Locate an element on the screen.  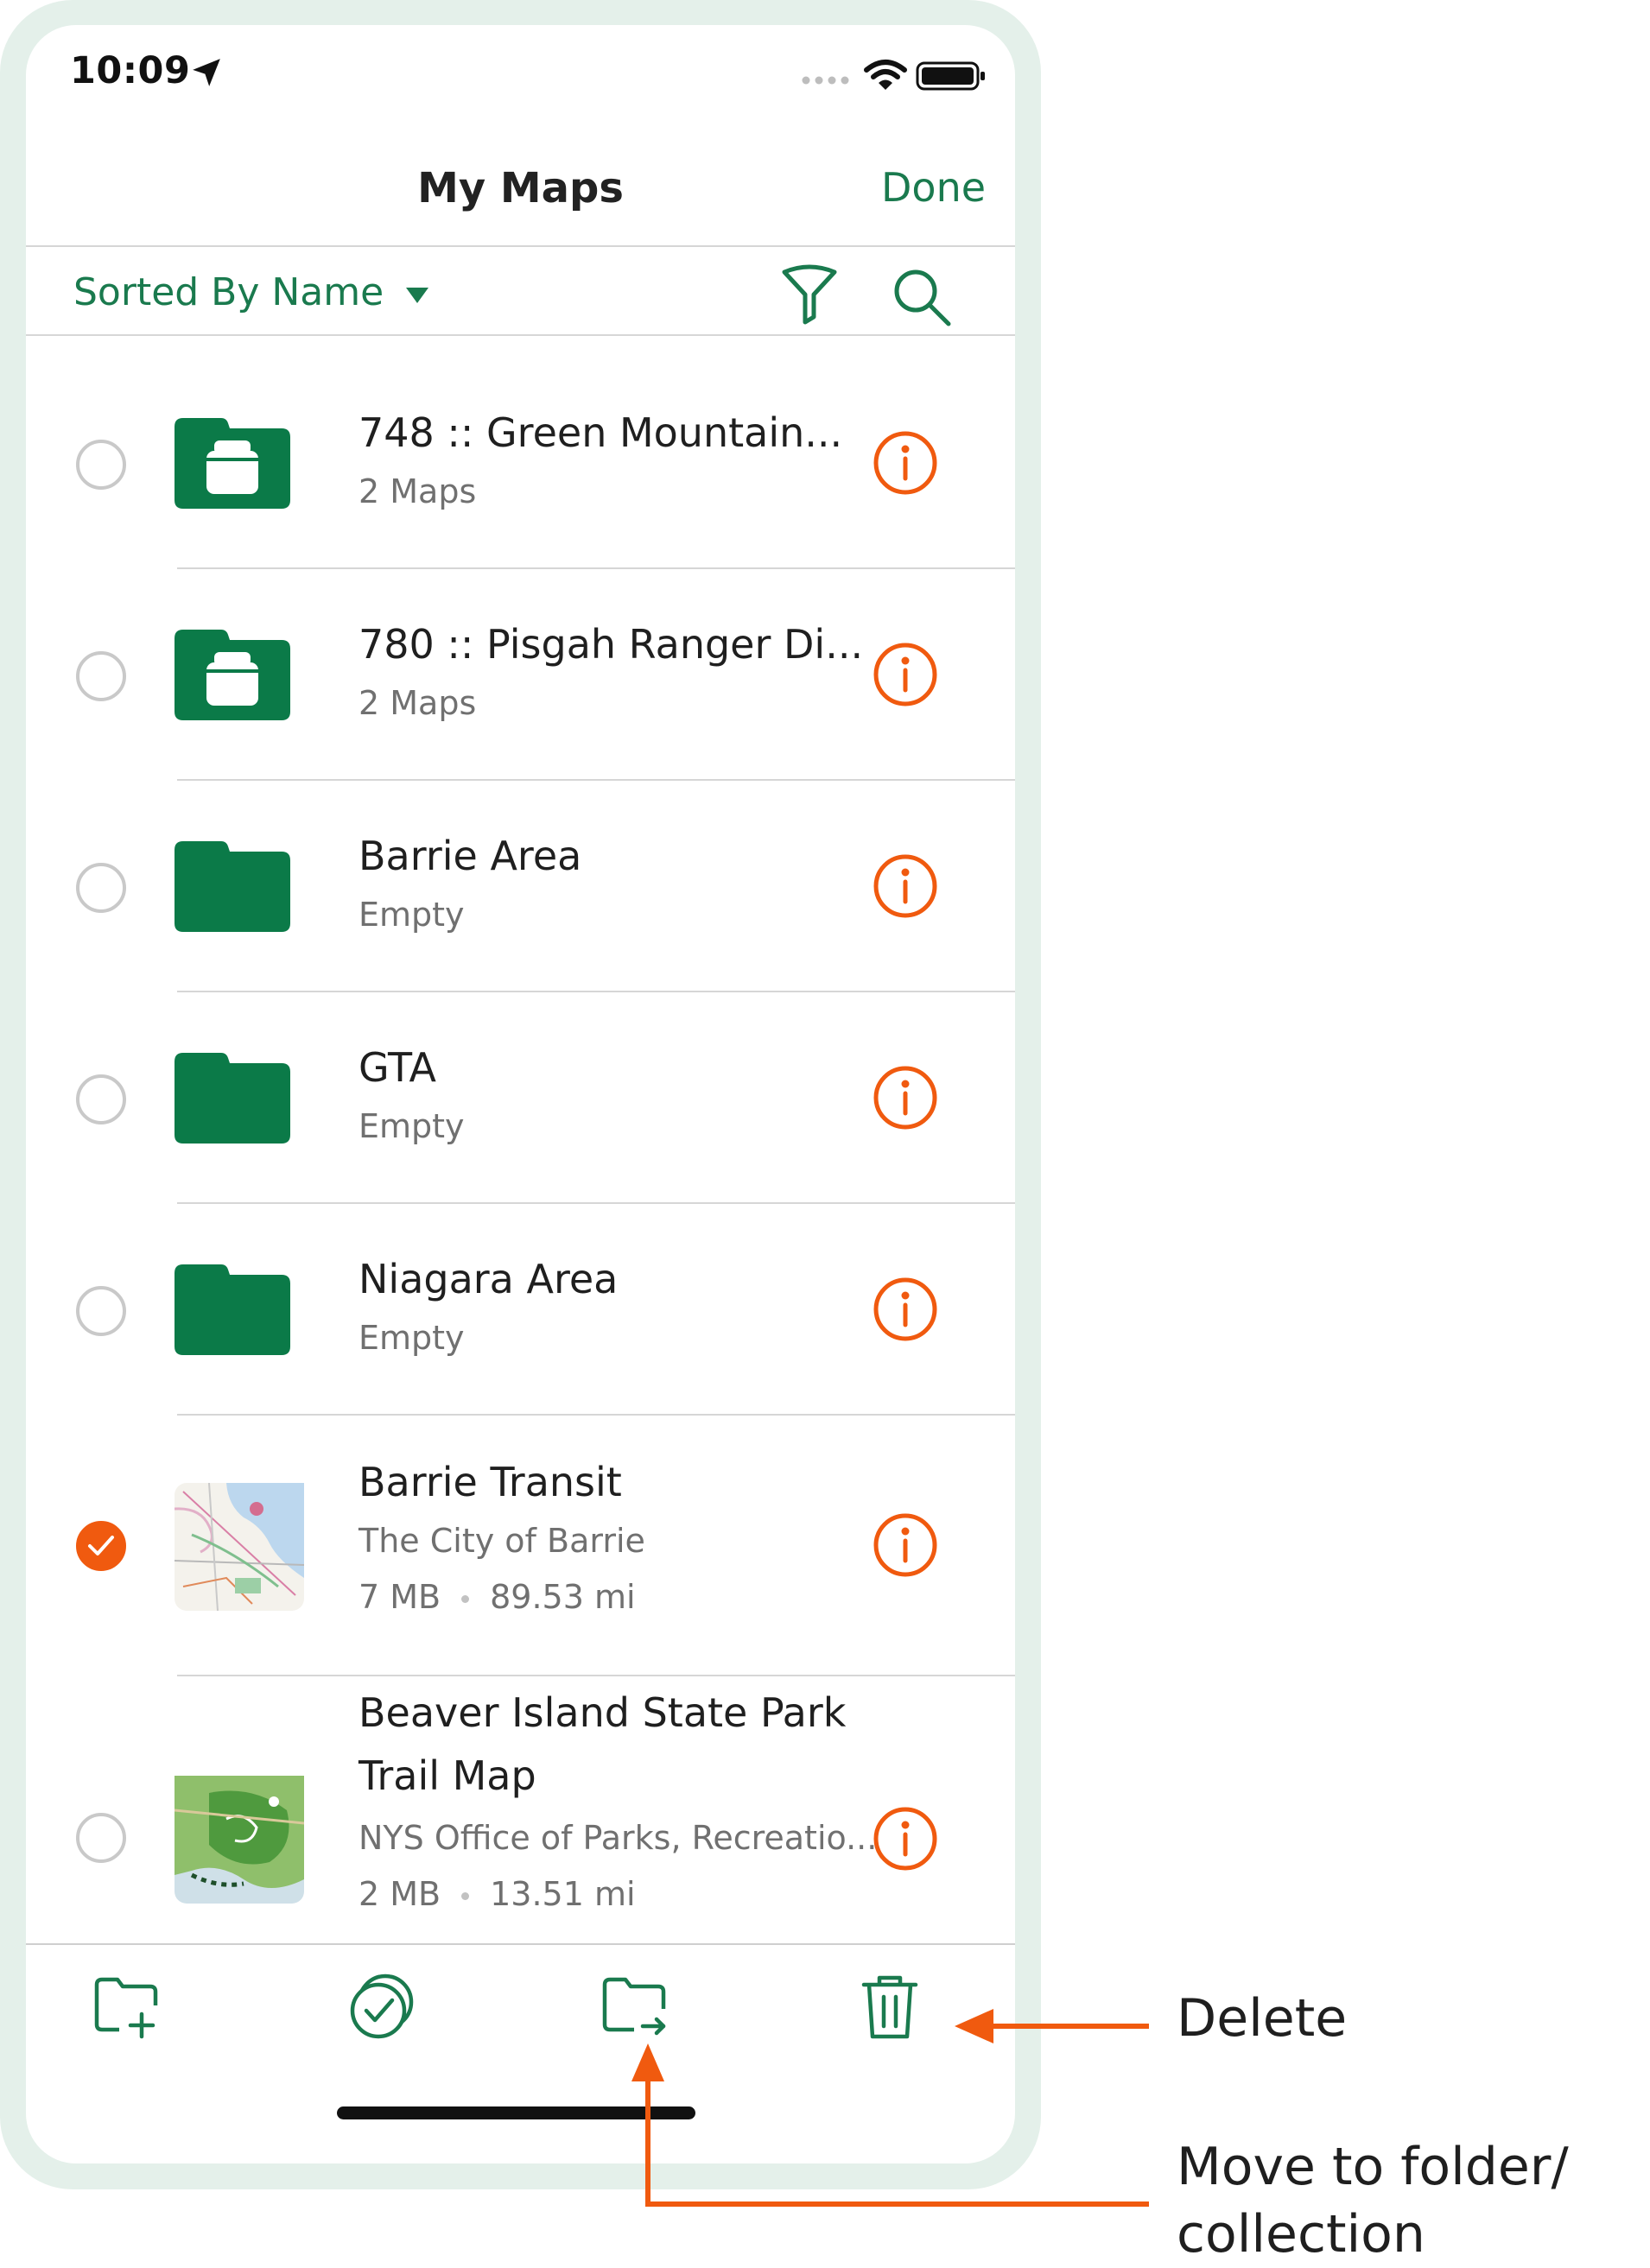
item-title-line2: Trail Map is located at coordinates (447, 1775).